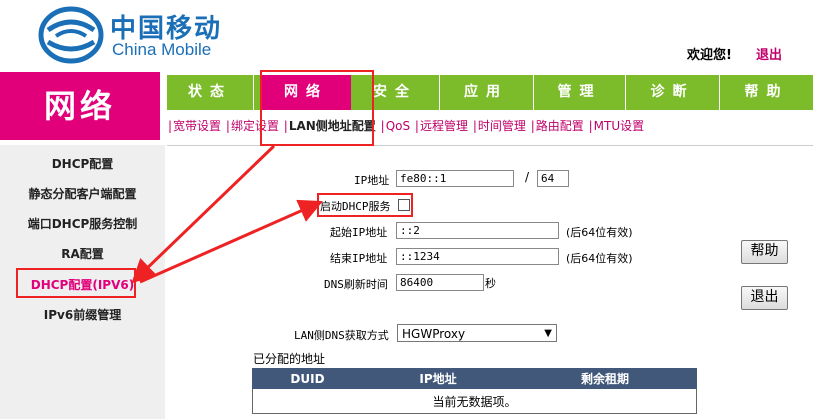 The width and height of the screenshot is (813, 419). What do you see at coordinates (82, 285) in the screenshot?
I see `sidebar-item-dhcpv6: DHCP配置(IPV6)` at bounding box center [82, 285].